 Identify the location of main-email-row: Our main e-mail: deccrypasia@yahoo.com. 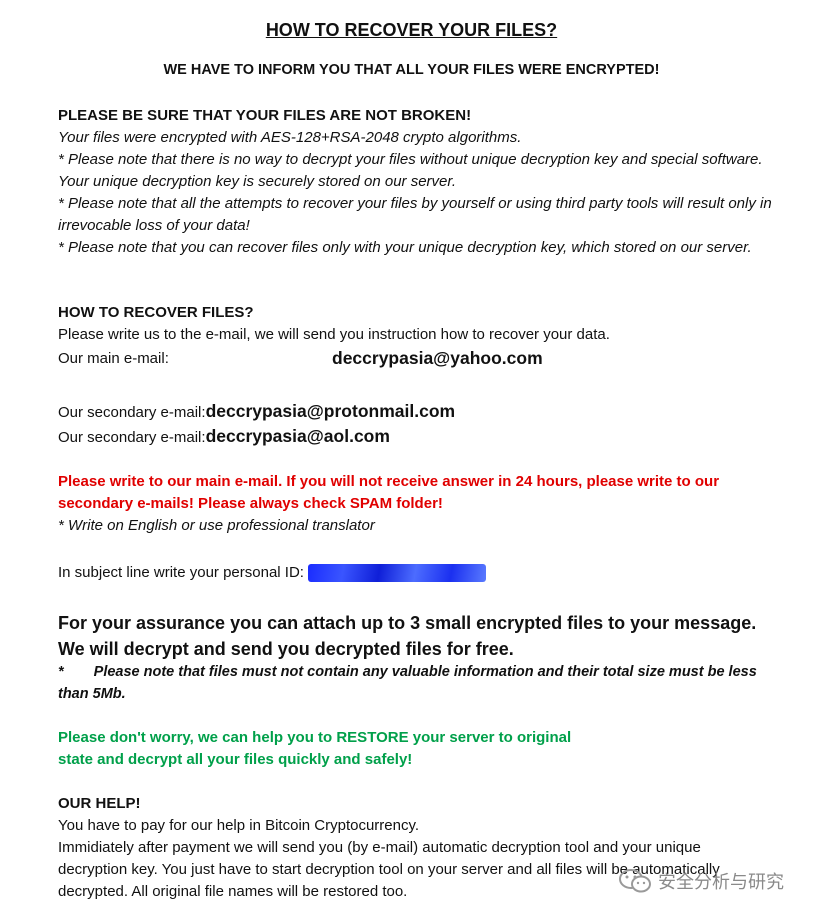
(418, 359).